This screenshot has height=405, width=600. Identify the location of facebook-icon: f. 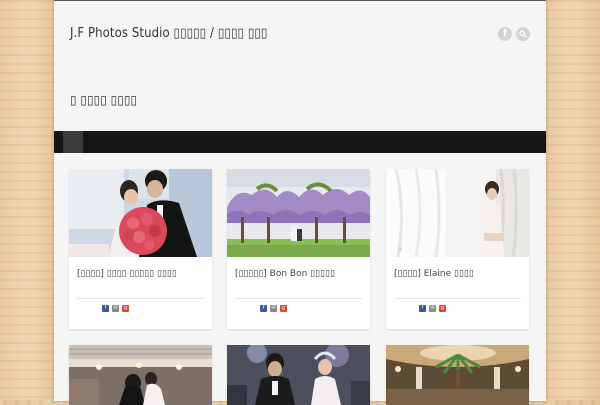
(505, 34).